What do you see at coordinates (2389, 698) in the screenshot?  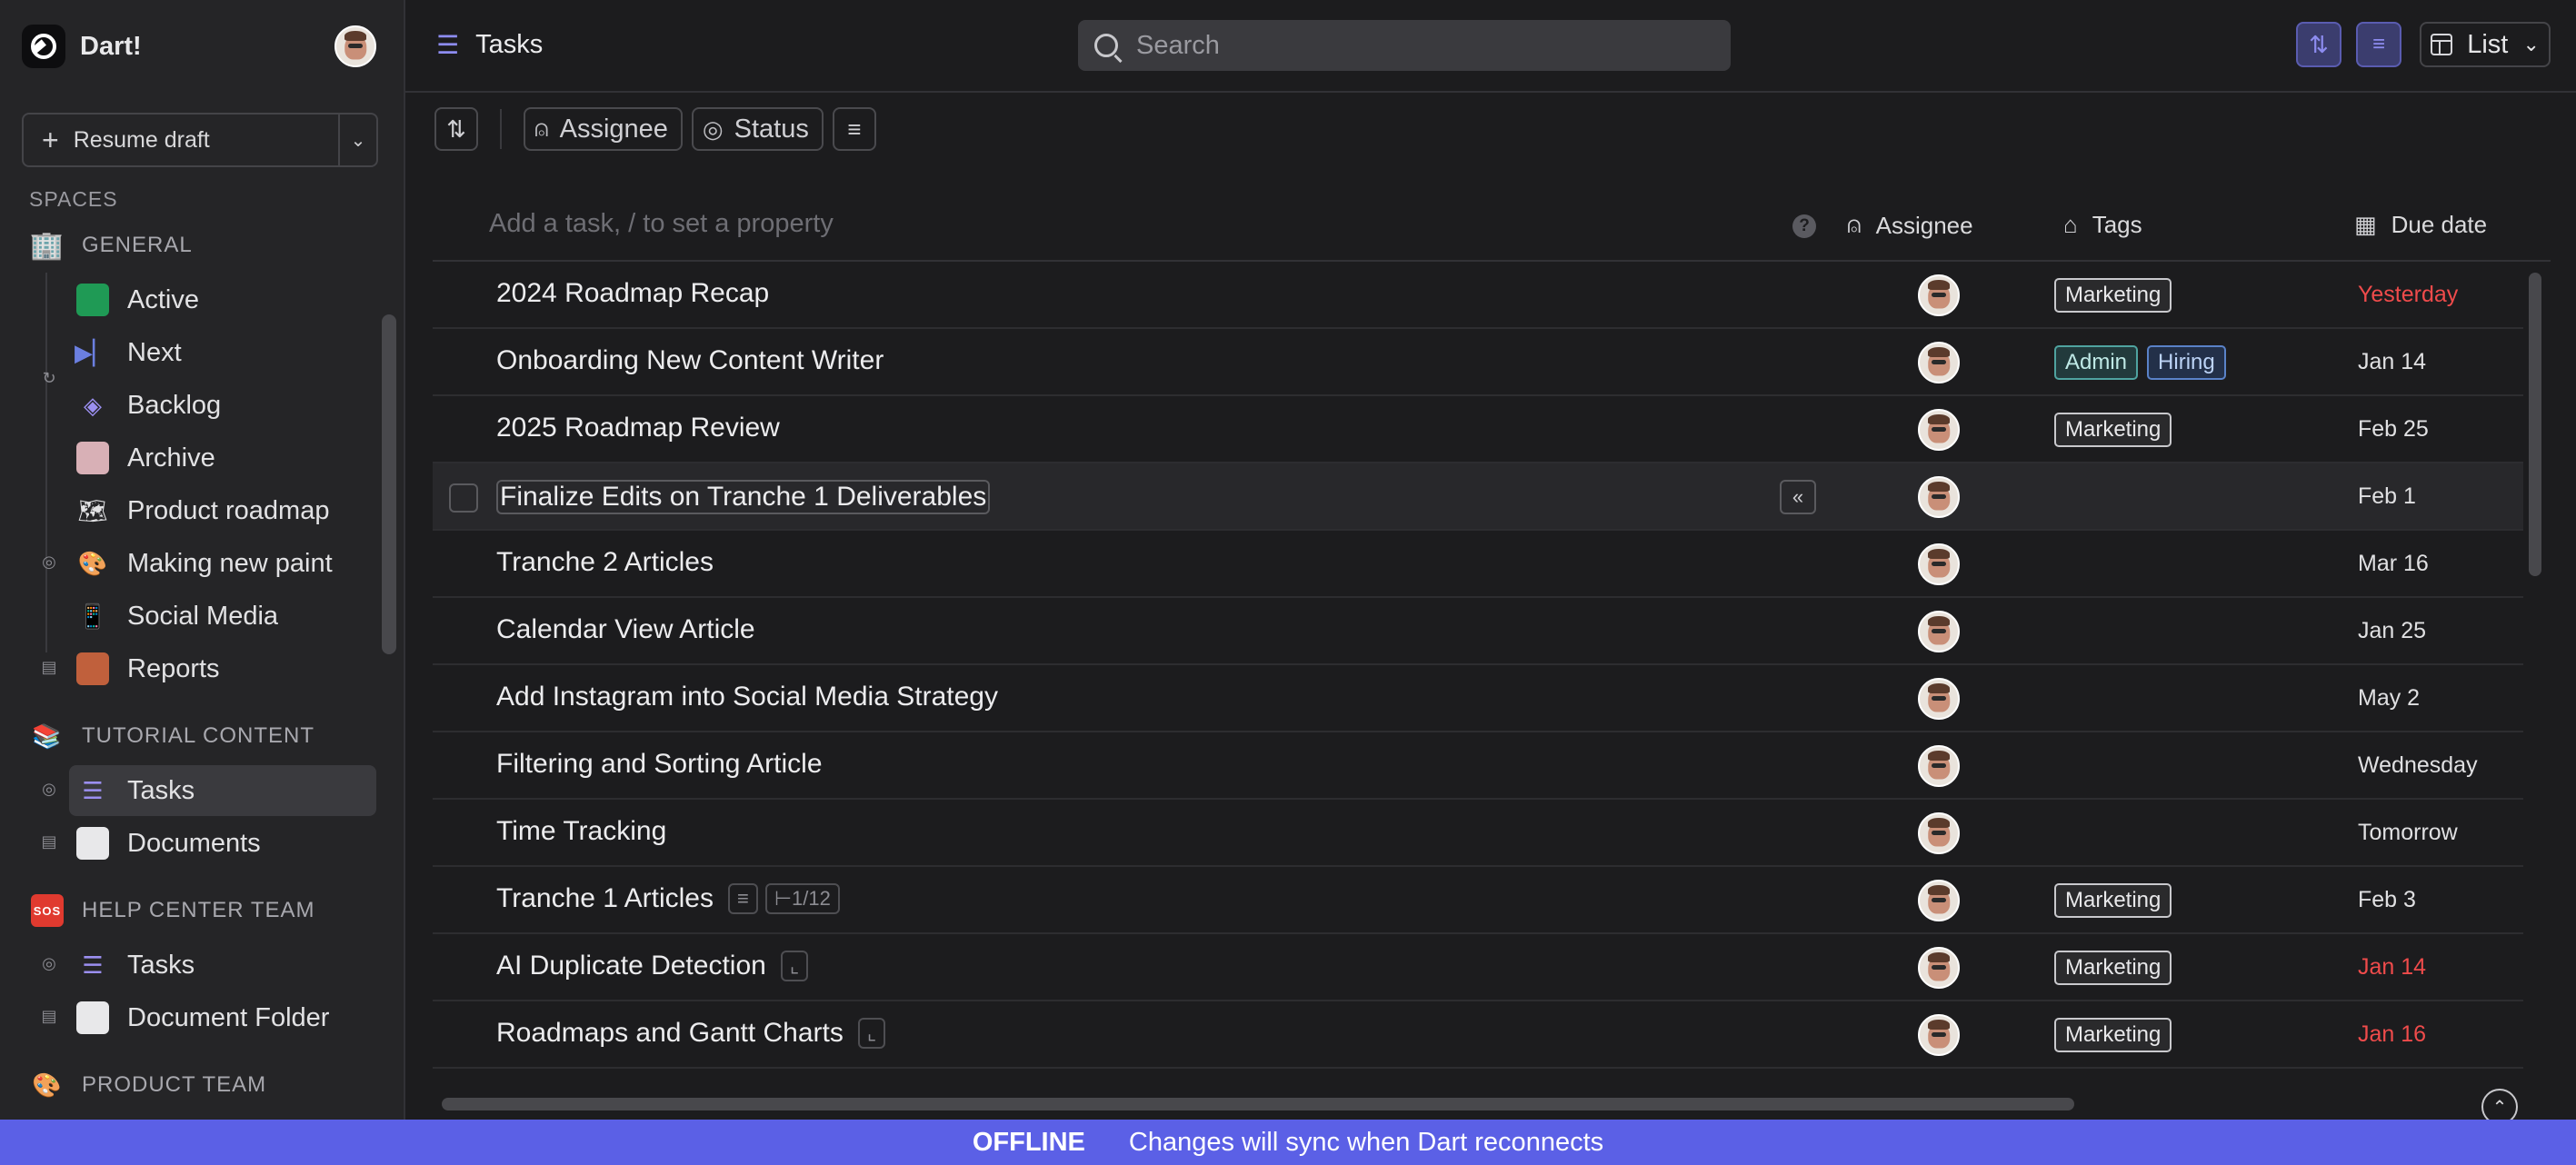 I see `due-date: May 2` at bounding box center [2389, 698].